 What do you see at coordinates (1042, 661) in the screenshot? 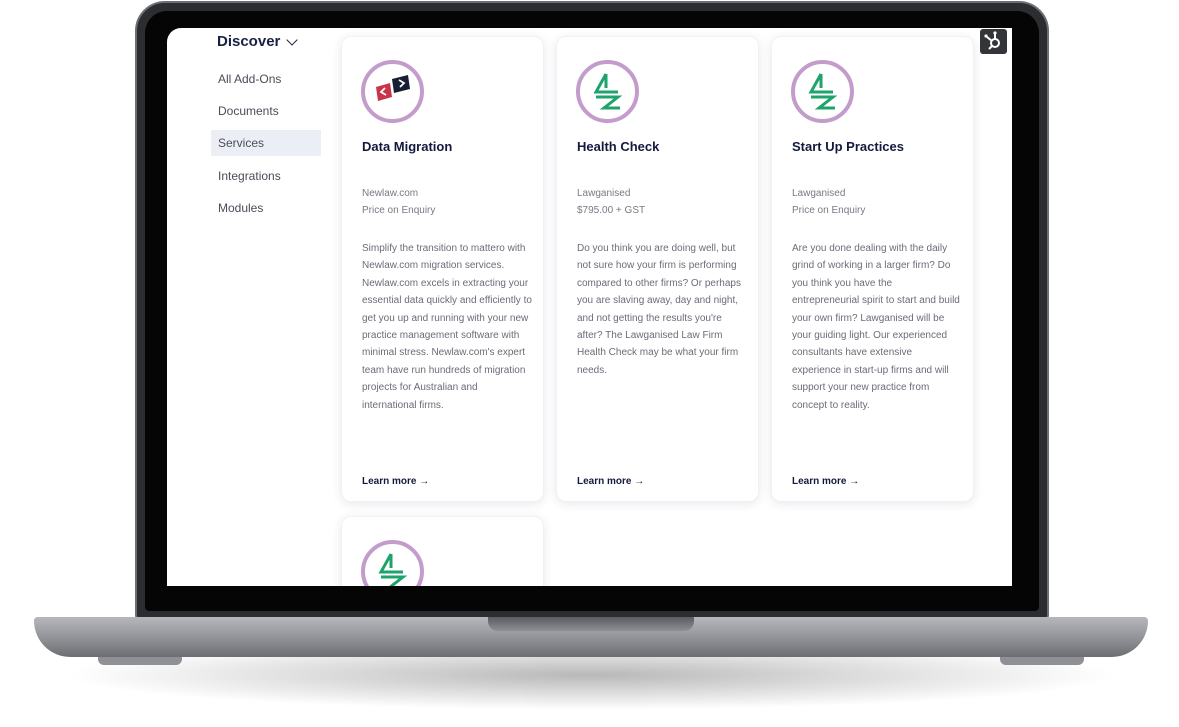
I see `laptop-foot-right` at bounding box center [1042, 661].